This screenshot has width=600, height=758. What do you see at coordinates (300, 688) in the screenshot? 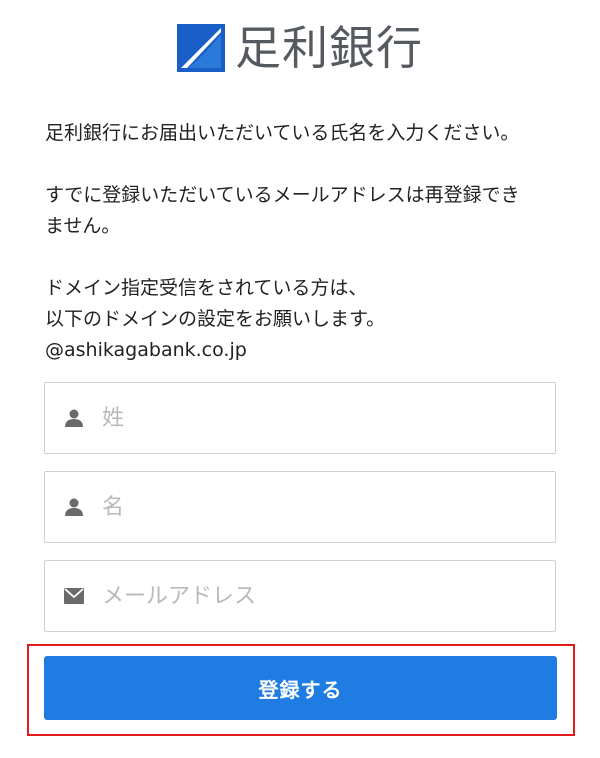
I see `register-button: 登録する` at bounding box center [300, 688].